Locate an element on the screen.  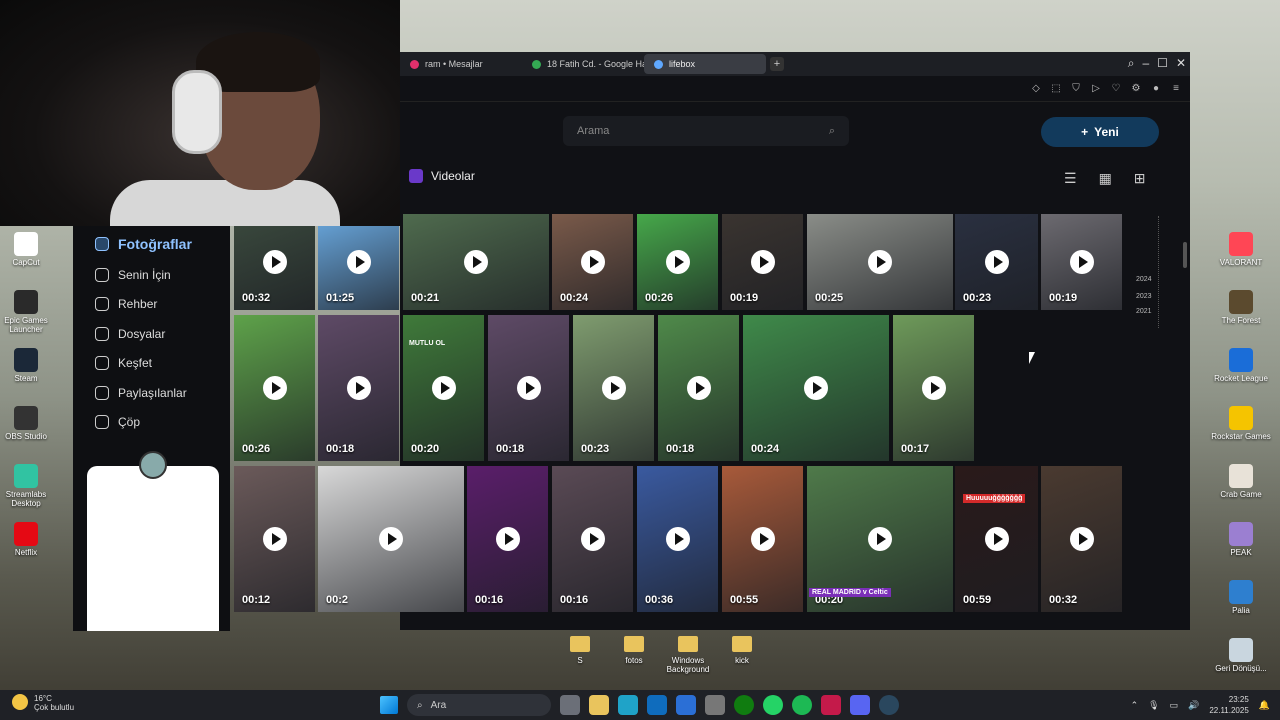
grid-view-icon: ▦ is located at coordinates (1105, 178).